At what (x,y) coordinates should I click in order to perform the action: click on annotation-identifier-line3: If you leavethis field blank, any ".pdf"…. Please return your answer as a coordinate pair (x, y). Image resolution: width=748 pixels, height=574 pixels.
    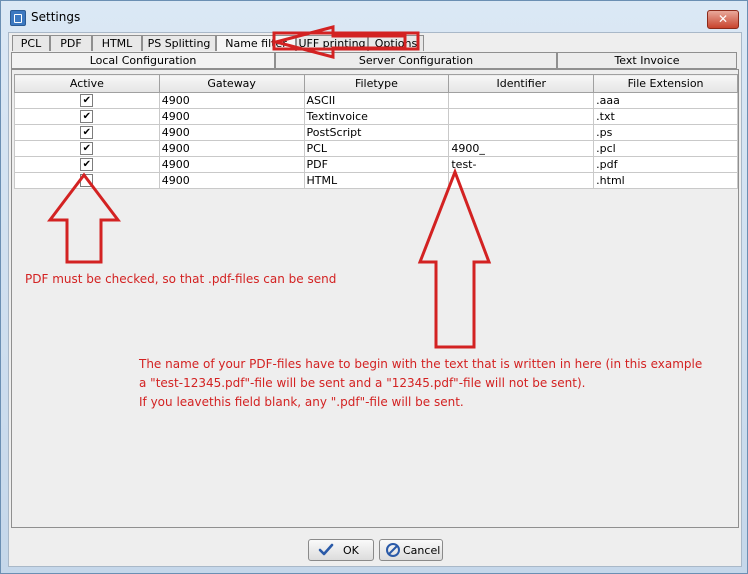
    Looking at the image, I should click on (301, 402).